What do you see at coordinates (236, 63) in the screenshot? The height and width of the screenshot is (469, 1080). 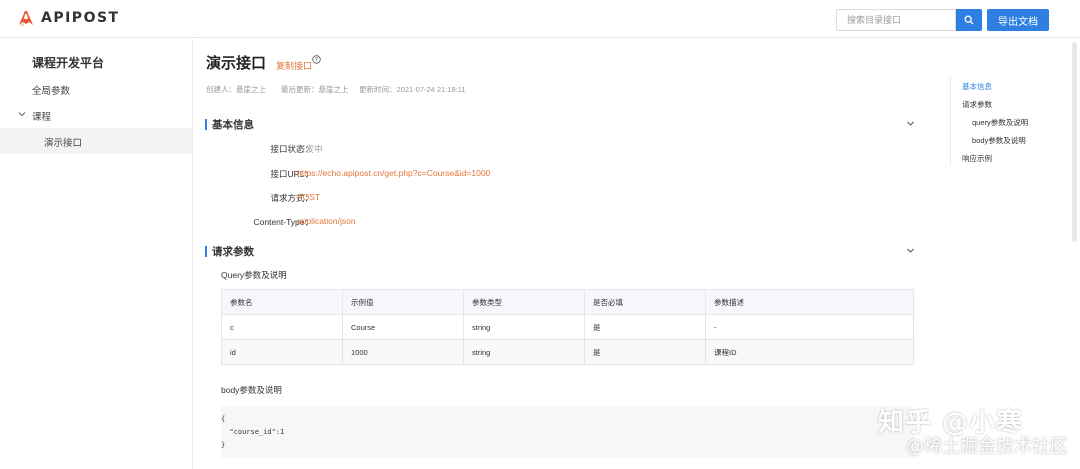 I see `page-title: 演示接口` at bounding box center [236, 63].